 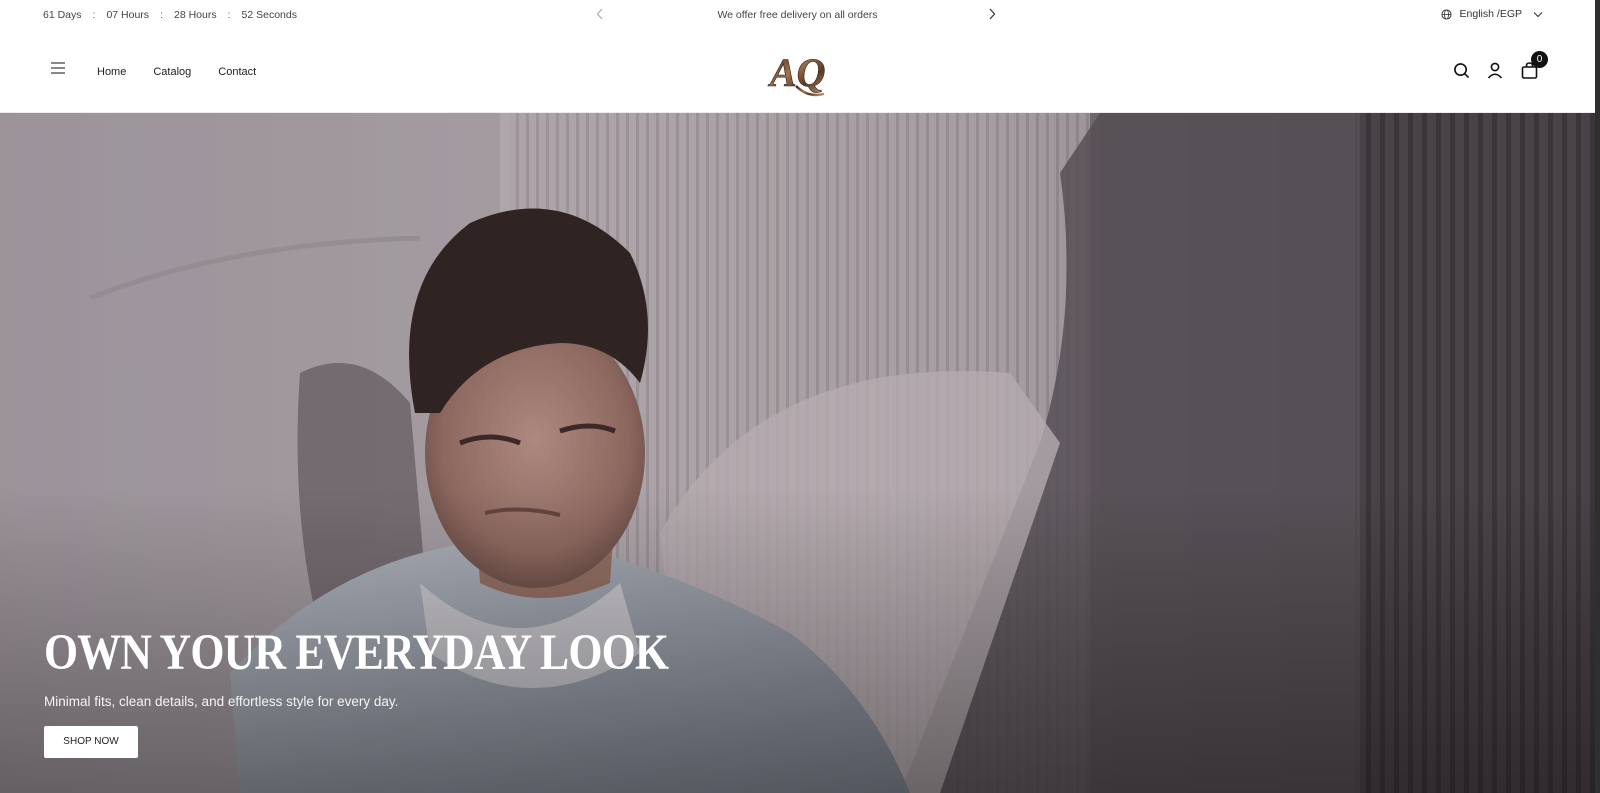 I want to click on announcement-next-button, so click(x=992, y=14).